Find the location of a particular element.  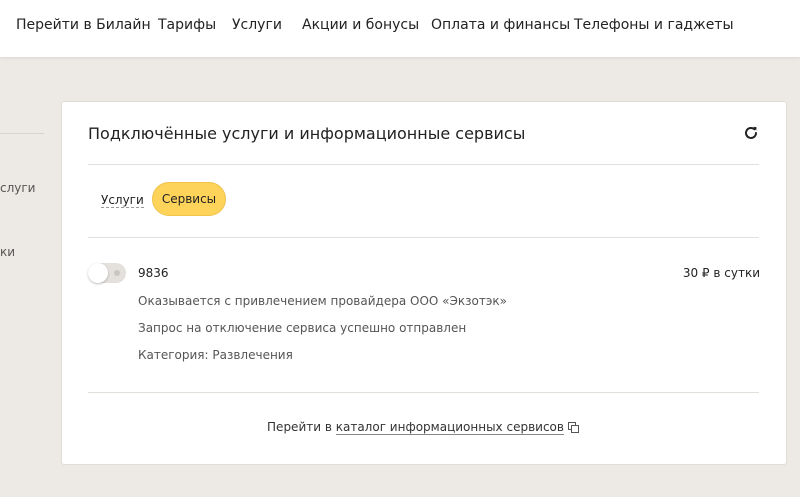

nav-tariffs: Тарифы is located at coordinates (187, 25).